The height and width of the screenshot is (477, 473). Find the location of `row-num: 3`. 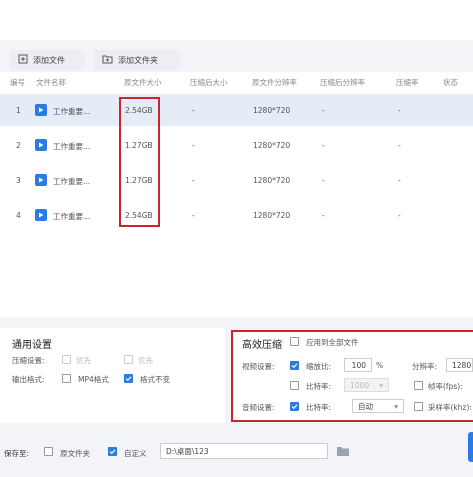

row-num: 3 is located at coordinates (18, 180).